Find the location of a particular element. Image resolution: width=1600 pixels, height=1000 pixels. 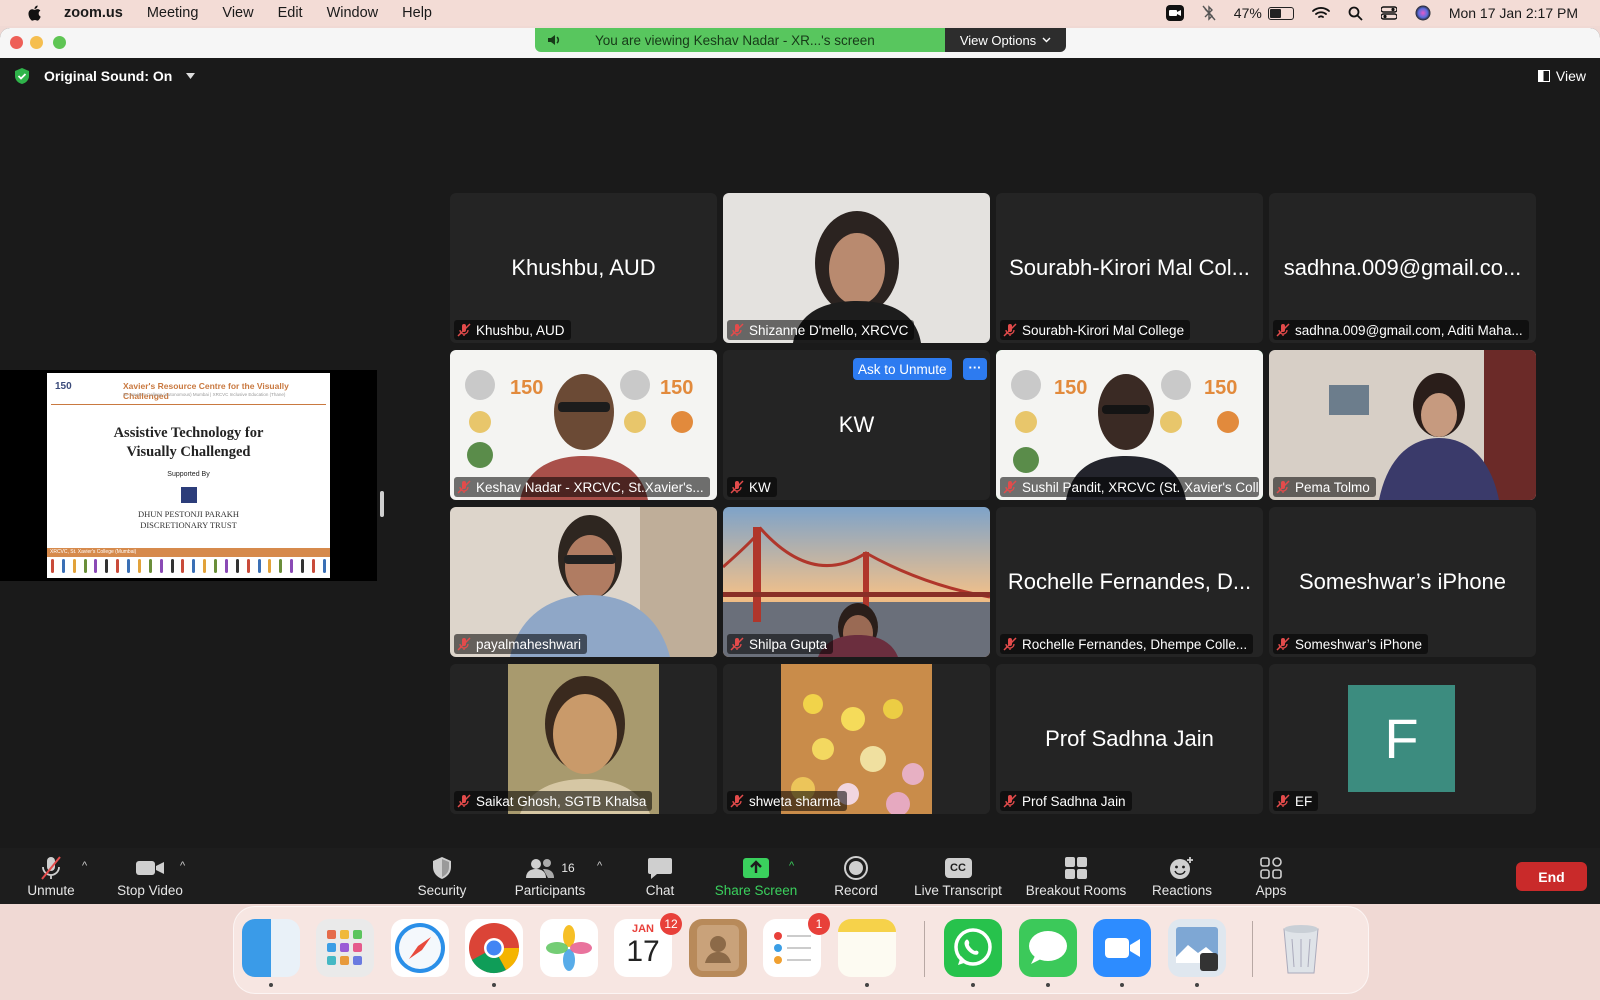

whatsapp-phone-icon is located at coordinates (973, 947).